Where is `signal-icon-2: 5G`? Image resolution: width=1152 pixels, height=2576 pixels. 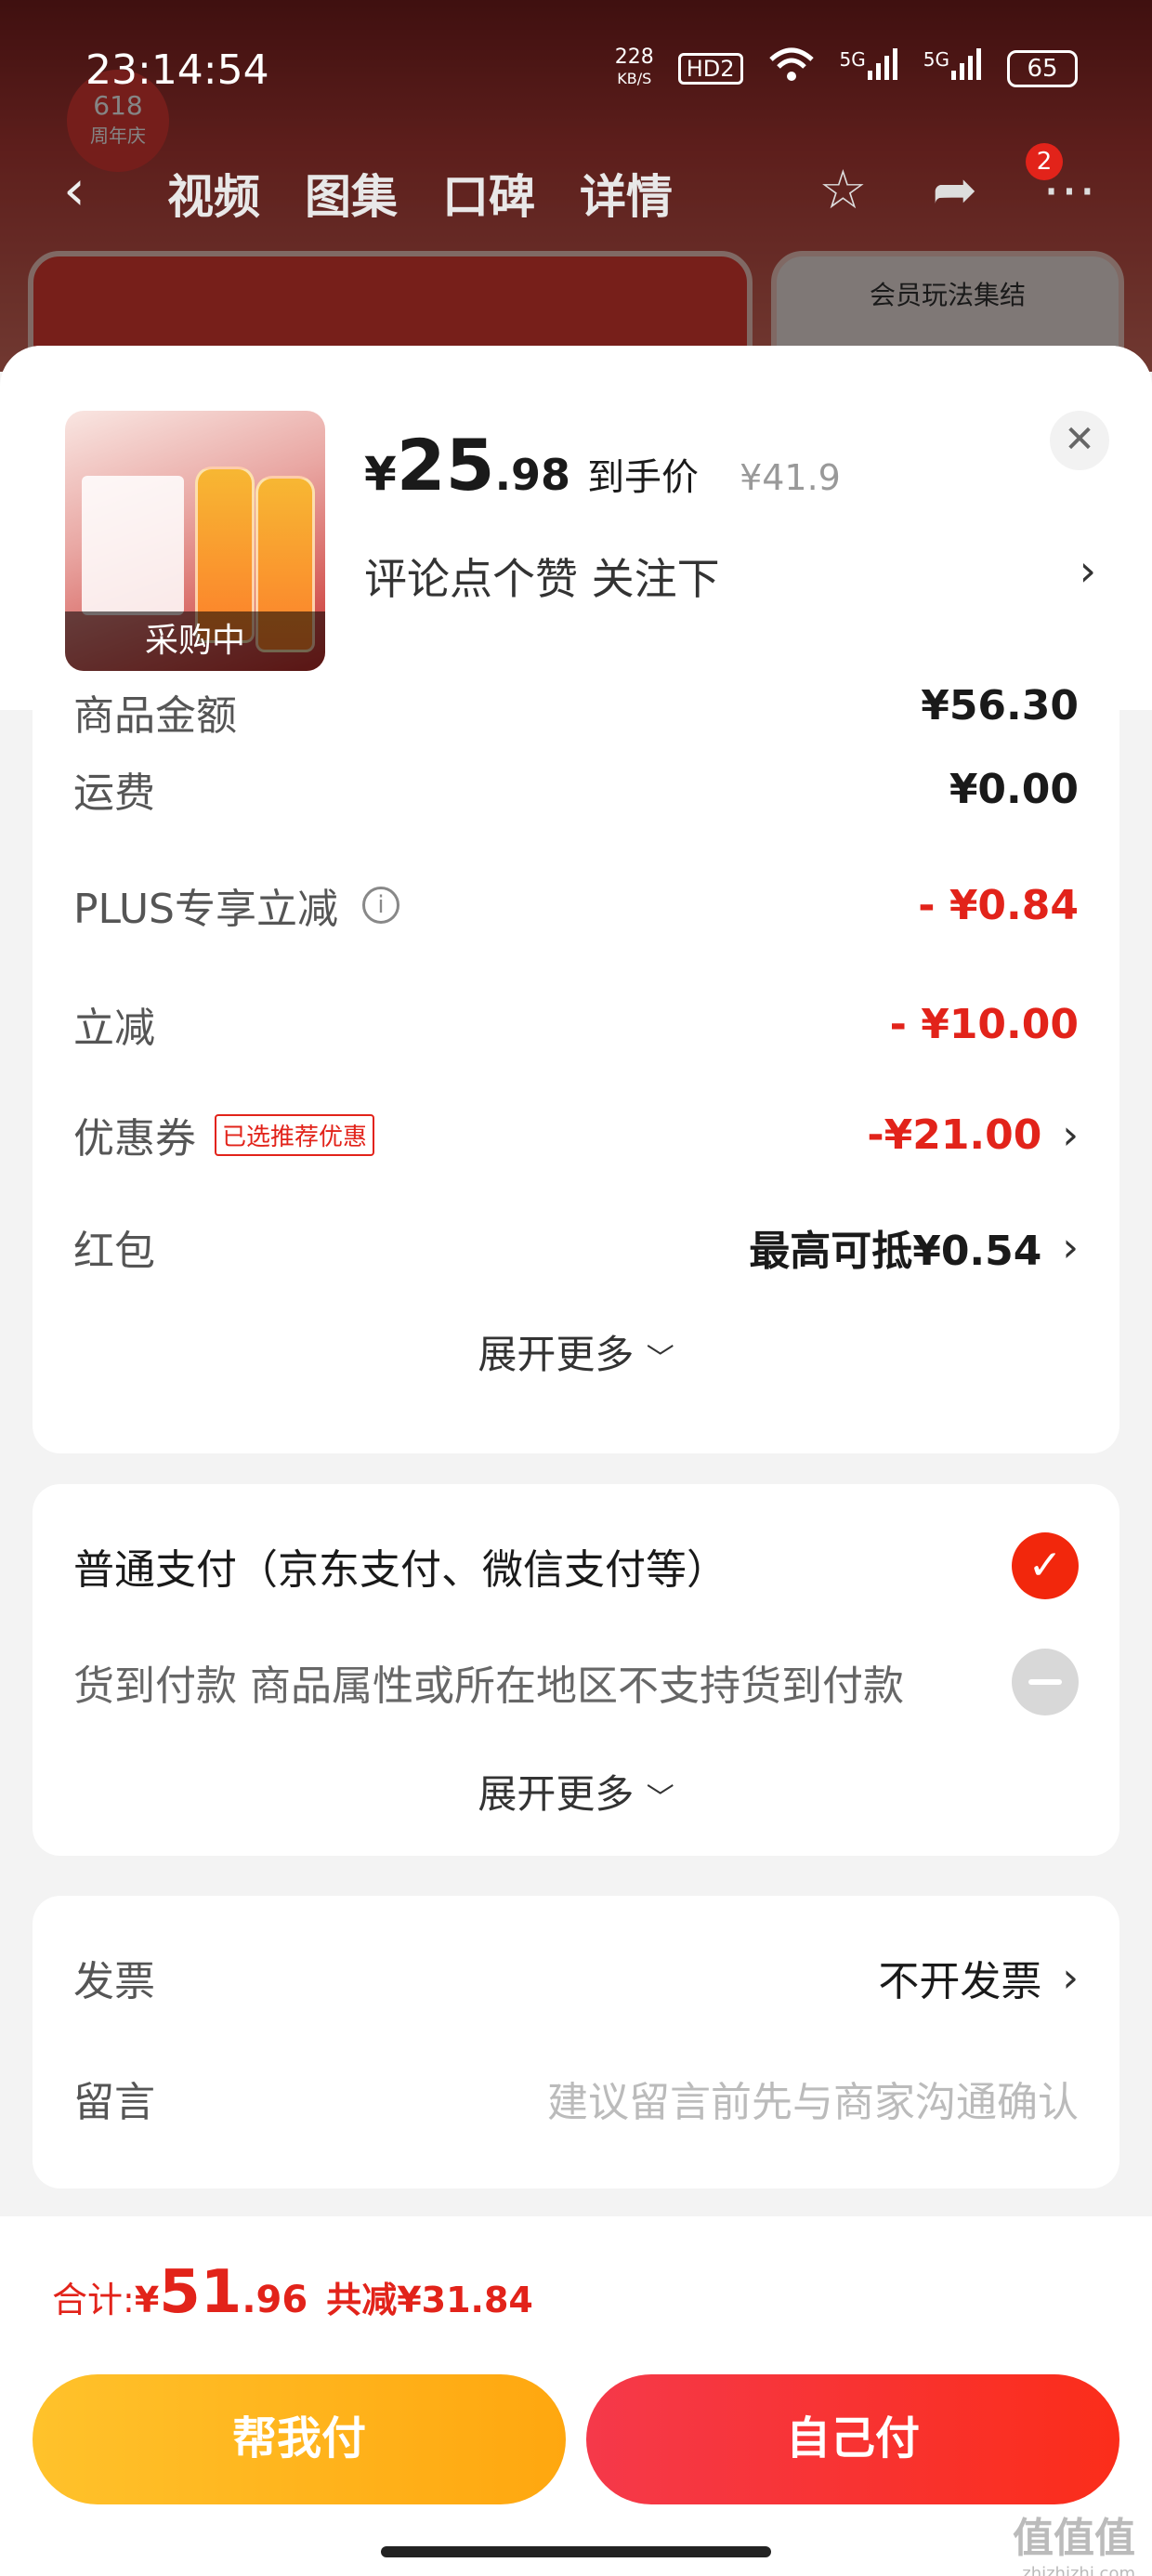
signal-icon-2: 5G is located at coordinates (953, 68).